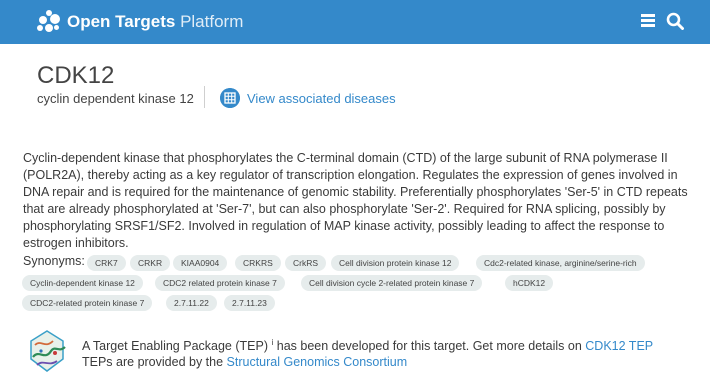  I want to click on view-associated-diseases-link: View associated diseases, so click(308, 98).